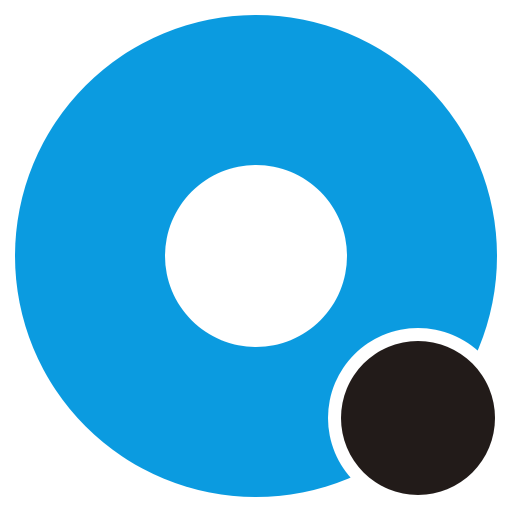  I want to click on ring-center-hole, so click(256, 256).